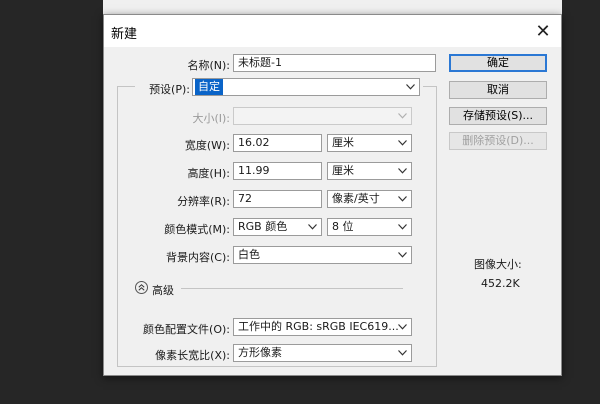  I want to click on image-size-value: 452.2K, so click(500, 283).